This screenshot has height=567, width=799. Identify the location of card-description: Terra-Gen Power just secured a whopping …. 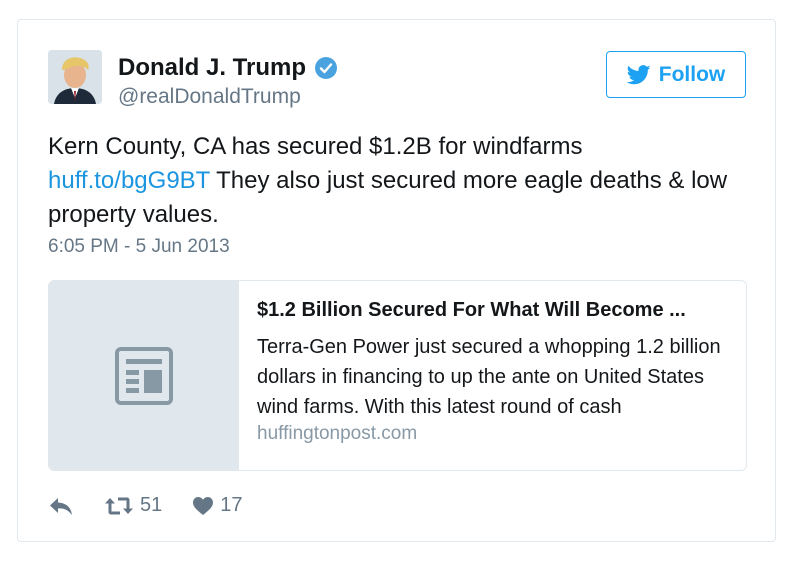
(489, 377).